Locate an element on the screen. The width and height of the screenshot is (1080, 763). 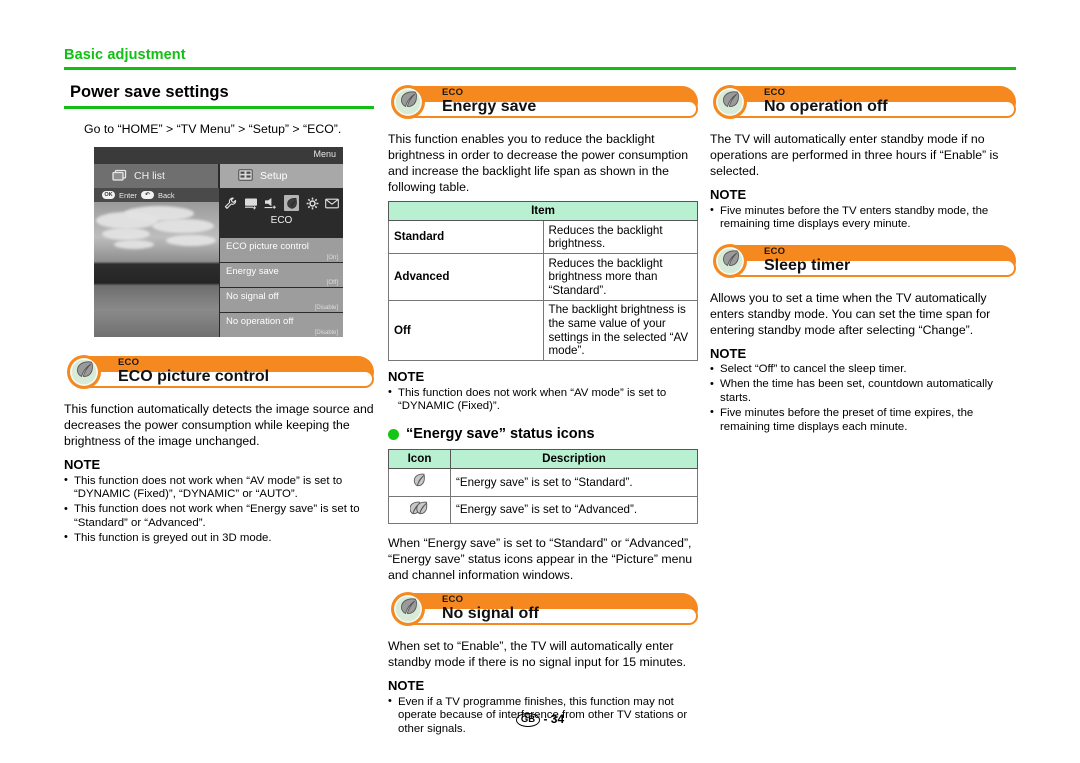
eco-banner-sleep-timer: ECO Sleep timer is located at coordinates (863, 261).